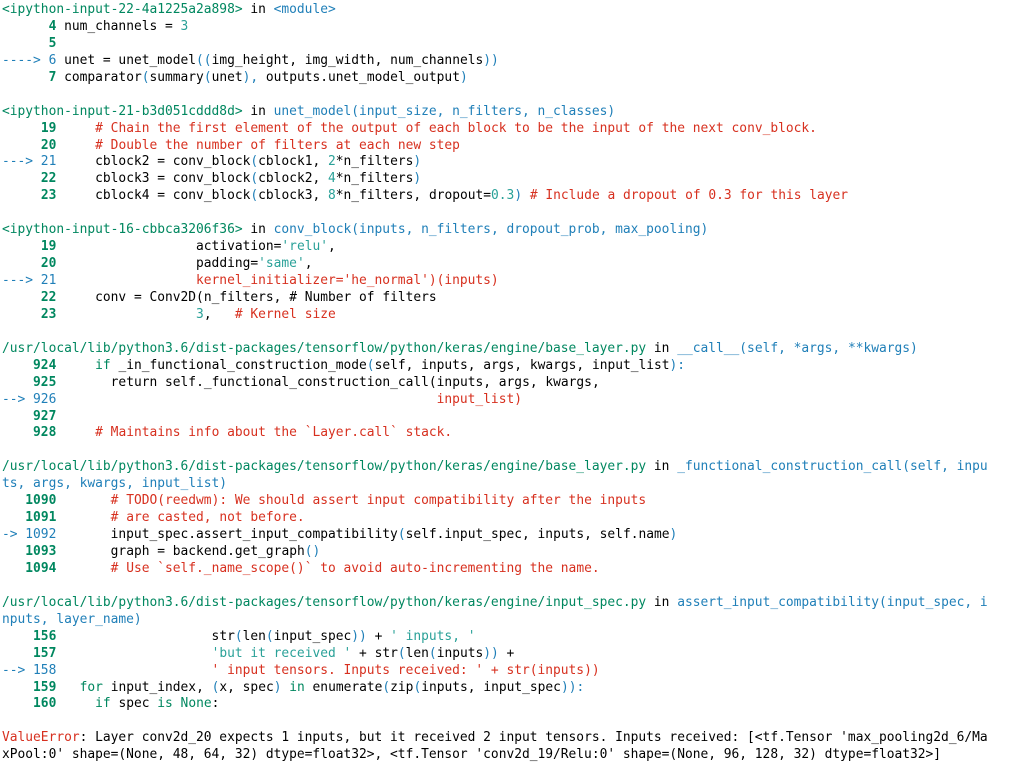 The width and height of the screenshot is (1024, 770). I want to click on traceback-segment: img_height, so click(250, 60).